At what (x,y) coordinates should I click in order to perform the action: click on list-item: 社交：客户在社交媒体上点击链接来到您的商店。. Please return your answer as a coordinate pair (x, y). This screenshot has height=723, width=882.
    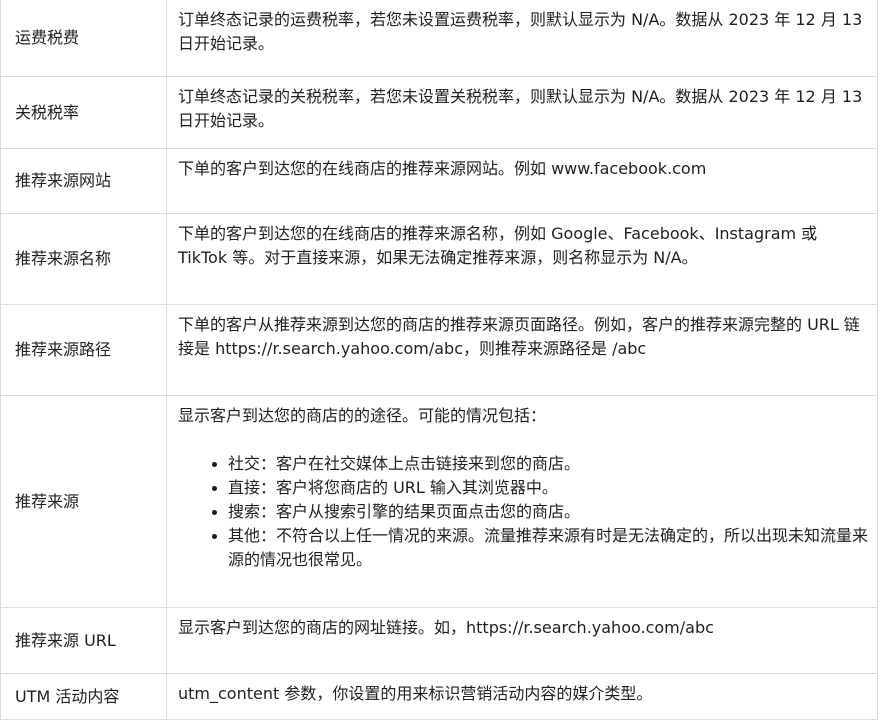
    Looking at the image, I should click on (540, 464).